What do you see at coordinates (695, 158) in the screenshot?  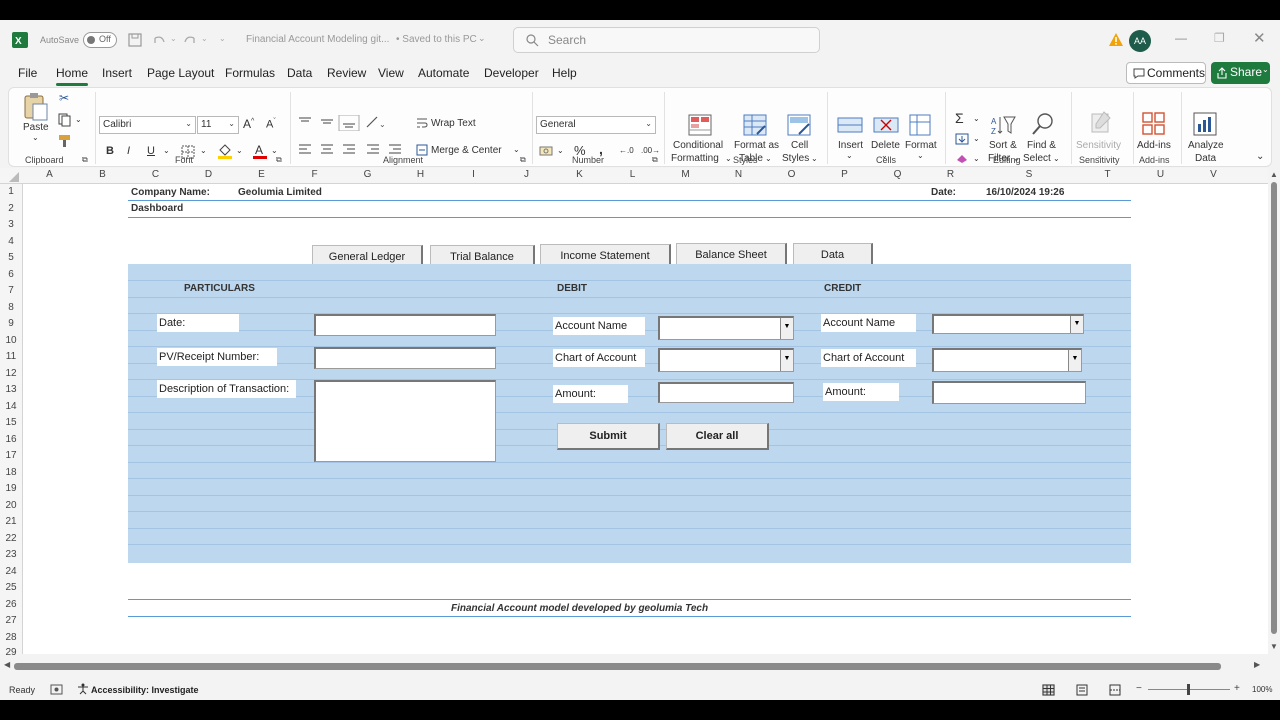 I see `conditional-formatting-label-2: Formatting` at bounding box center [695, 158].